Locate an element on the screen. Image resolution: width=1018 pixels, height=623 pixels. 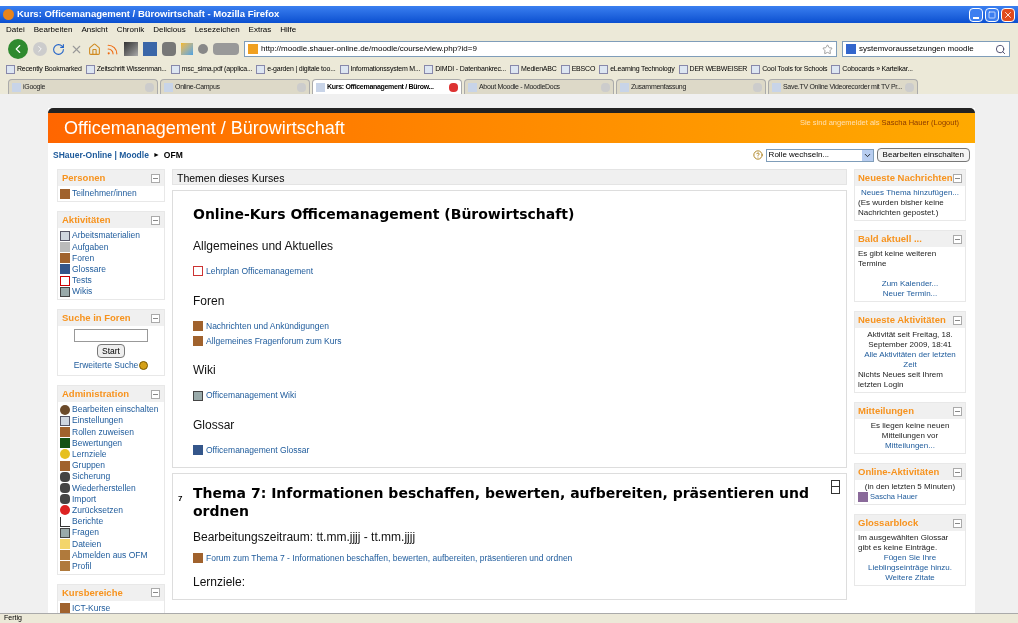
avatar-icon is located at coordinates (863, 497).